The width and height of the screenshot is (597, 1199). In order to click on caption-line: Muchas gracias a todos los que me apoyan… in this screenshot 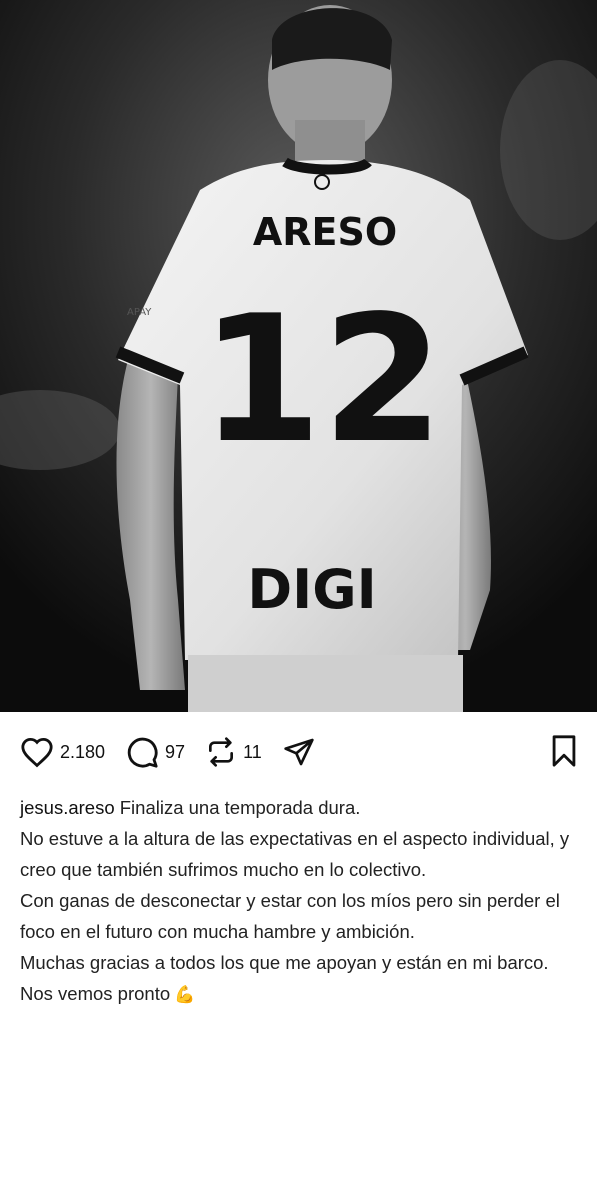, I will do `click(284, 962)`.